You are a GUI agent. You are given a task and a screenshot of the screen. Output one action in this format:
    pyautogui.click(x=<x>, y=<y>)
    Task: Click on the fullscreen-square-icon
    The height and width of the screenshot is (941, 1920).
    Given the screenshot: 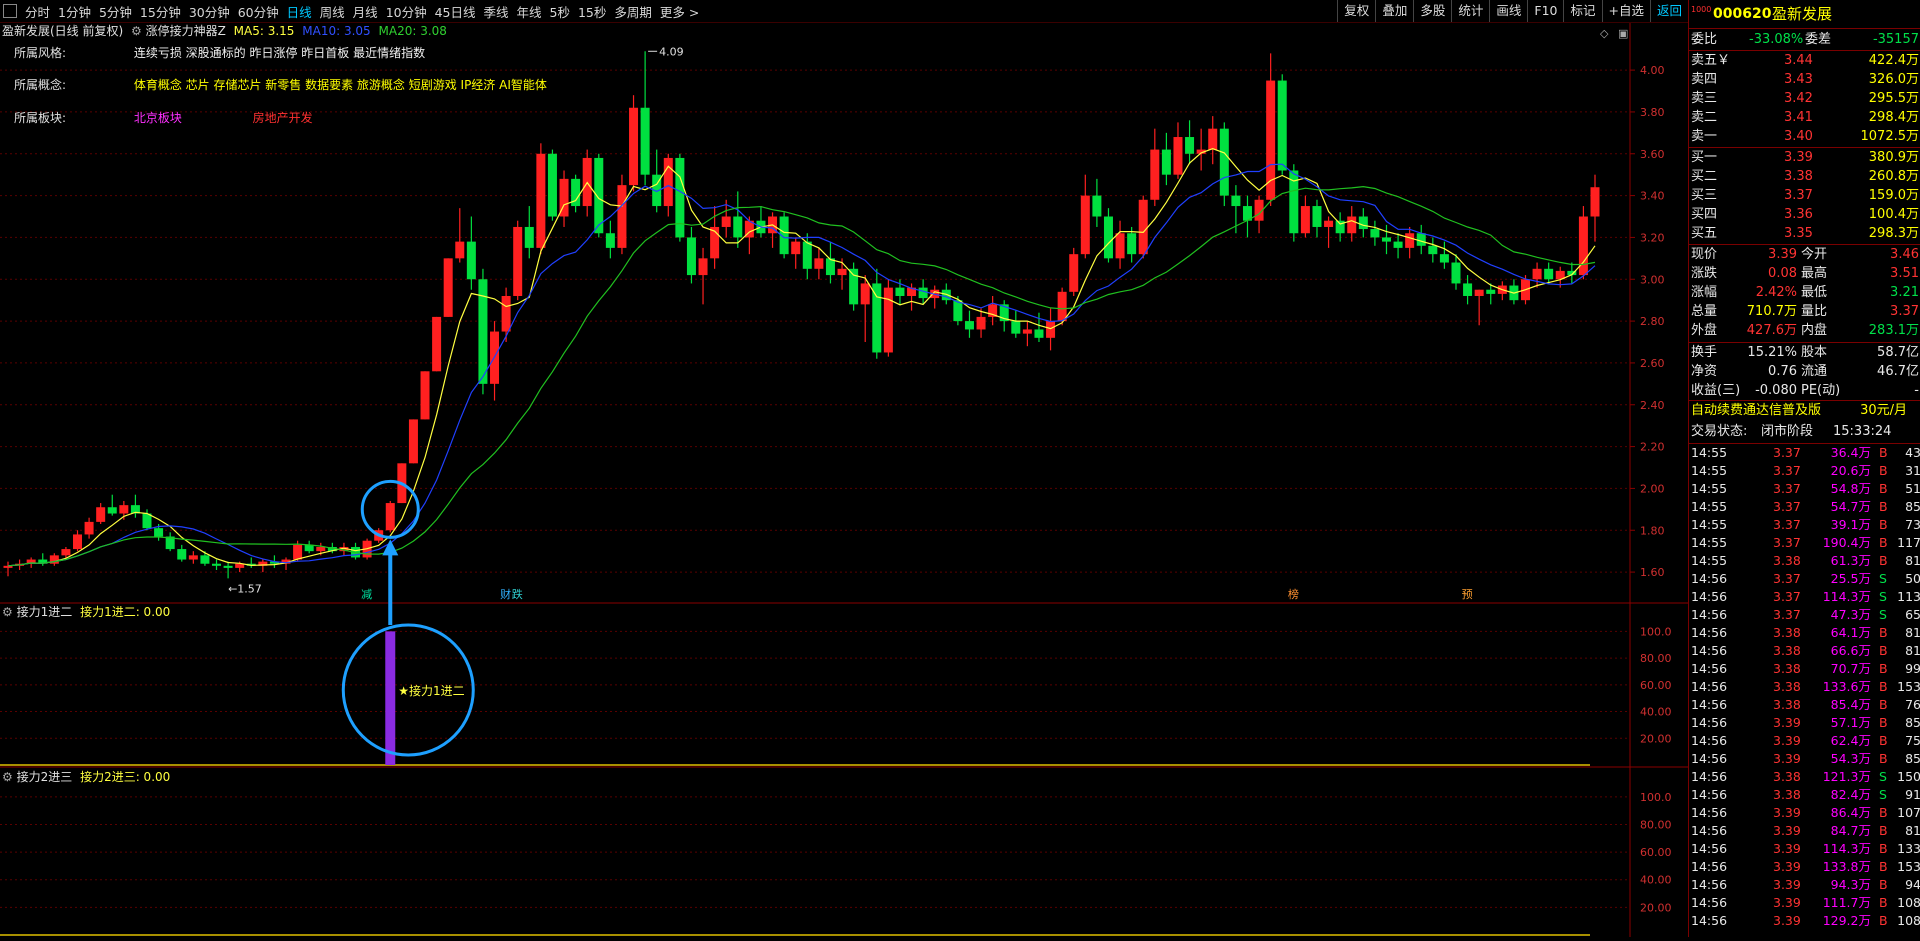 What is the action you would take?
    pyautogui.click(x=10, y=11)
    